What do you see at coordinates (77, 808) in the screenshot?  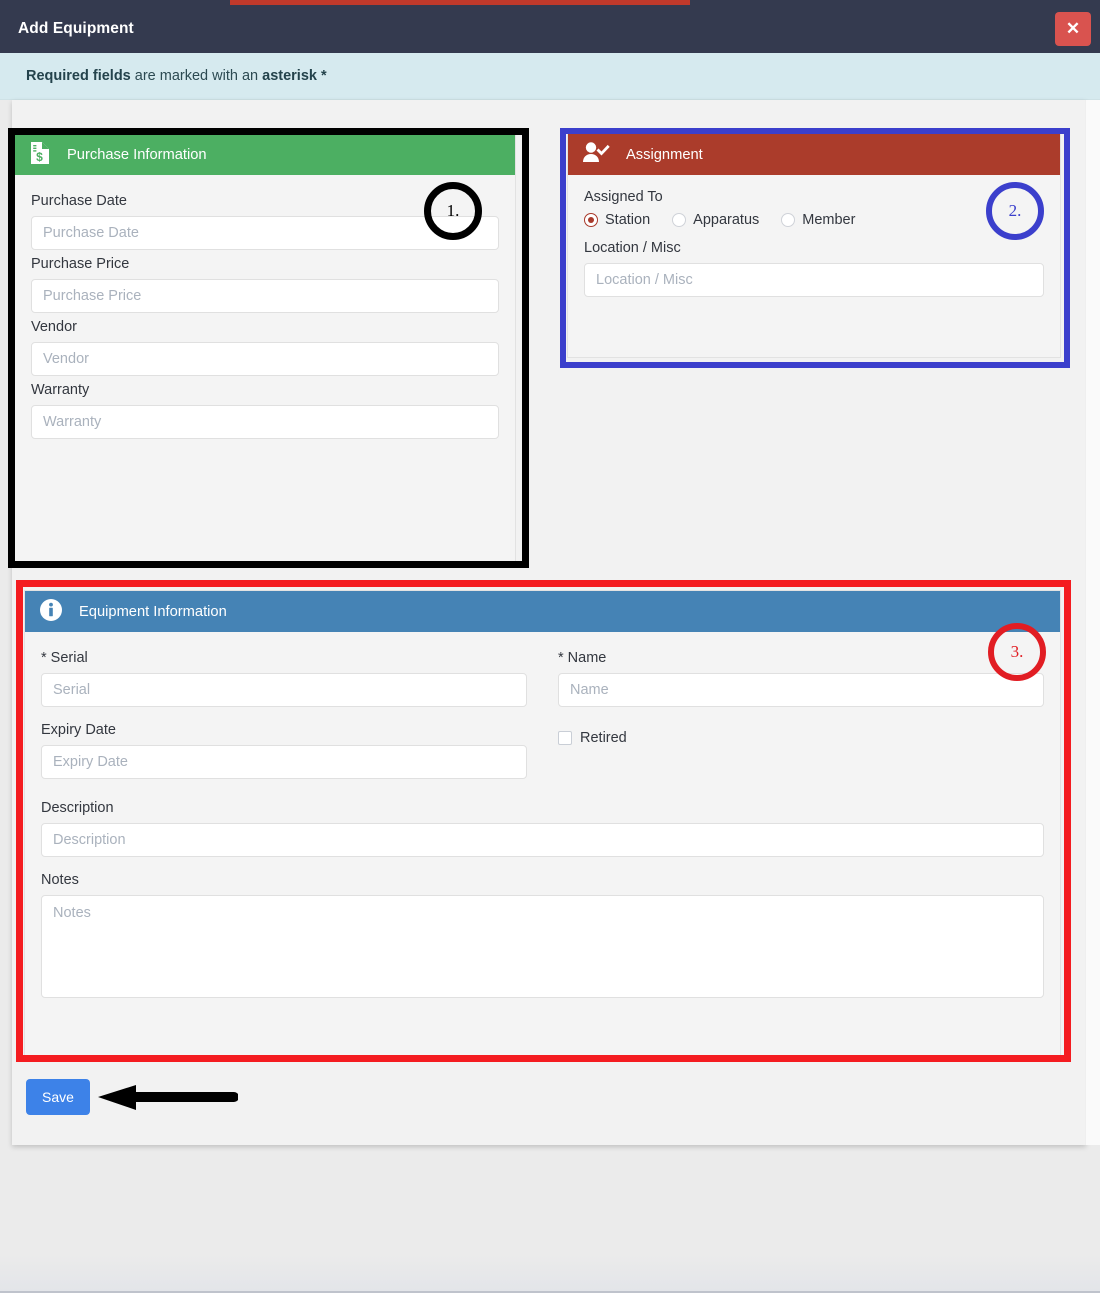 I see `description-label: Description` at bounding box center [77, 808].